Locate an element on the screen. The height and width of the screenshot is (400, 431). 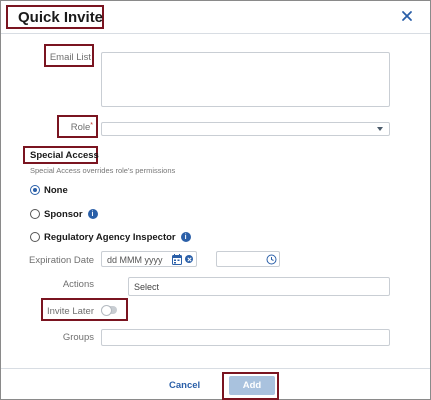
actions-label: Actions is located at coordinates (78, 284).